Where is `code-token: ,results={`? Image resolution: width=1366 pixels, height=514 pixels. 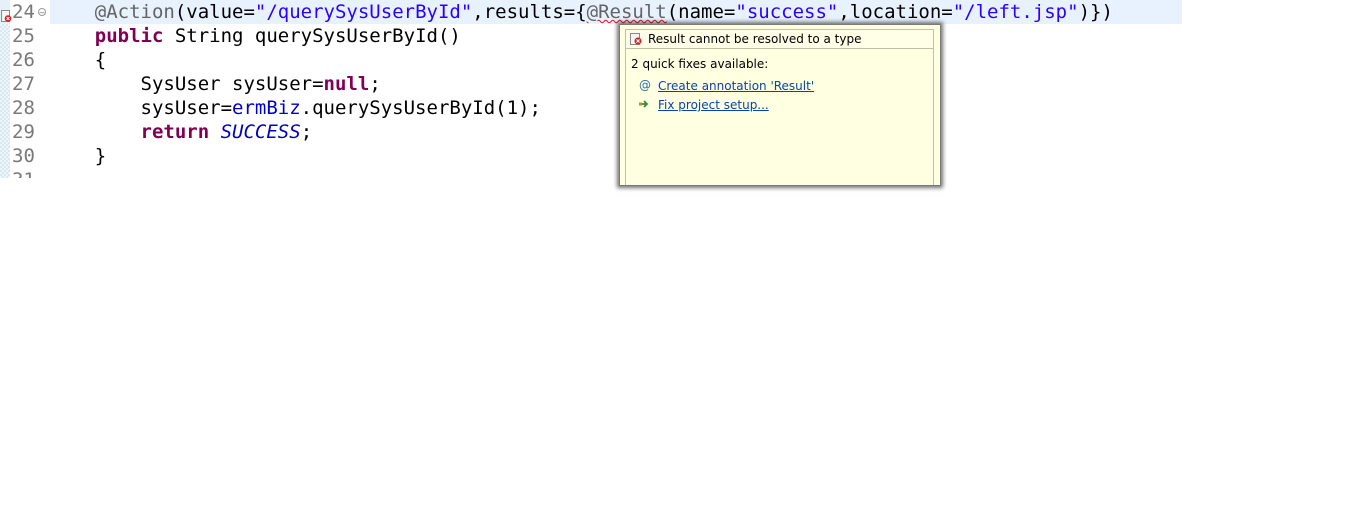 code-token: ,results={ is located at coordinates (529, 12).